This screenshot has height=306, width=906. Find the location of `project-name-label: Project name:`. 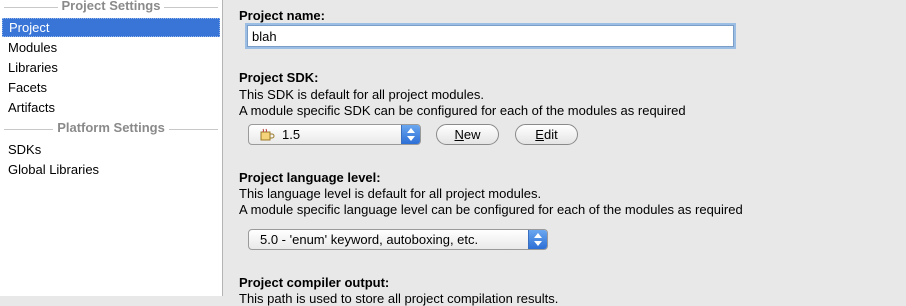

project-name-label: Project name: is located at coordinates (282, 15).